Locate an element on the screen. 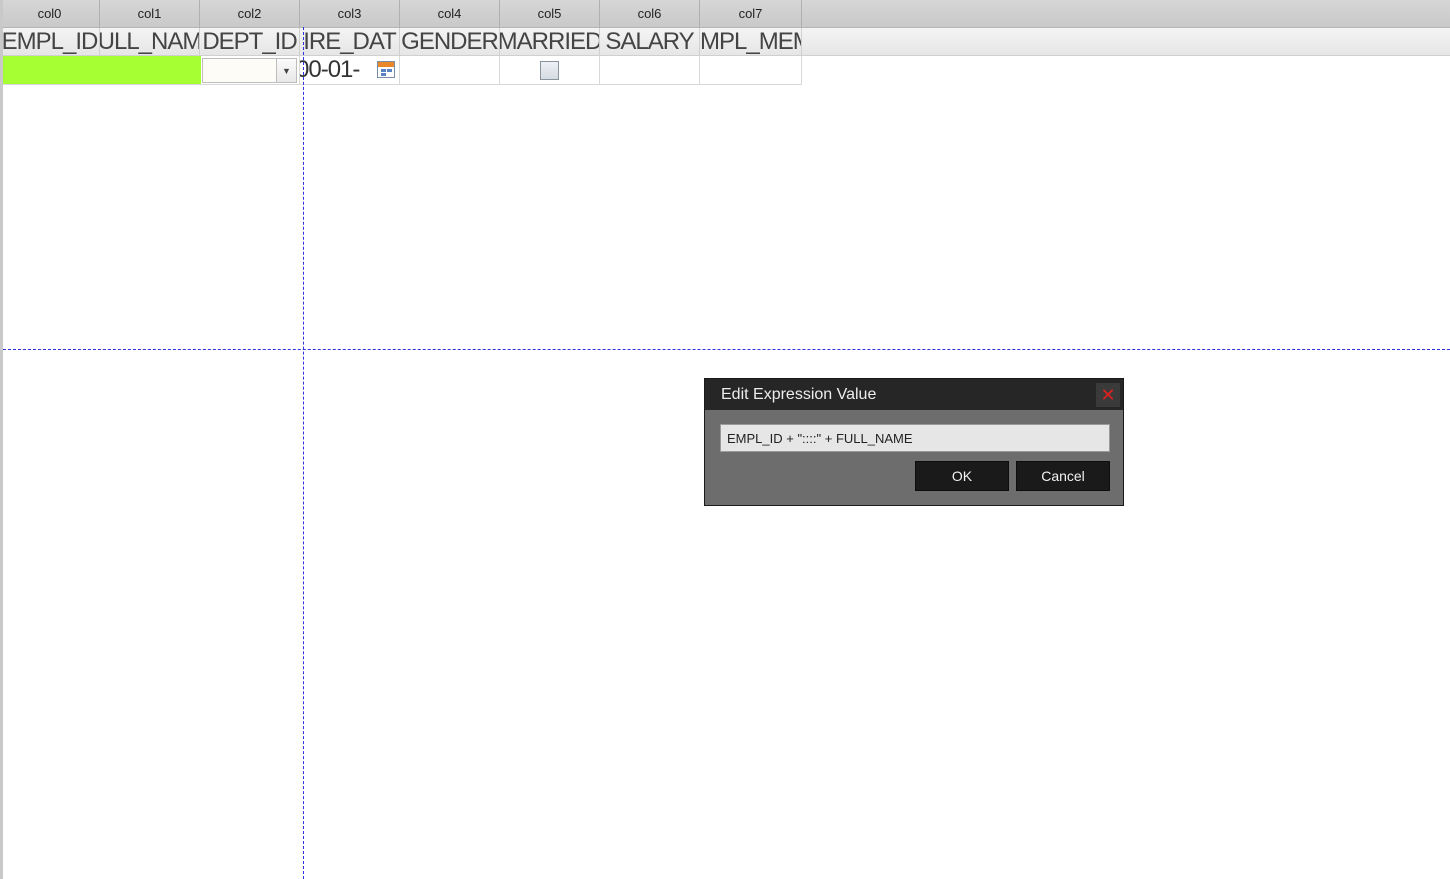 The image size is (1450, 879). chevron-down-icon: ▼ is located at coordinates (286, 70).